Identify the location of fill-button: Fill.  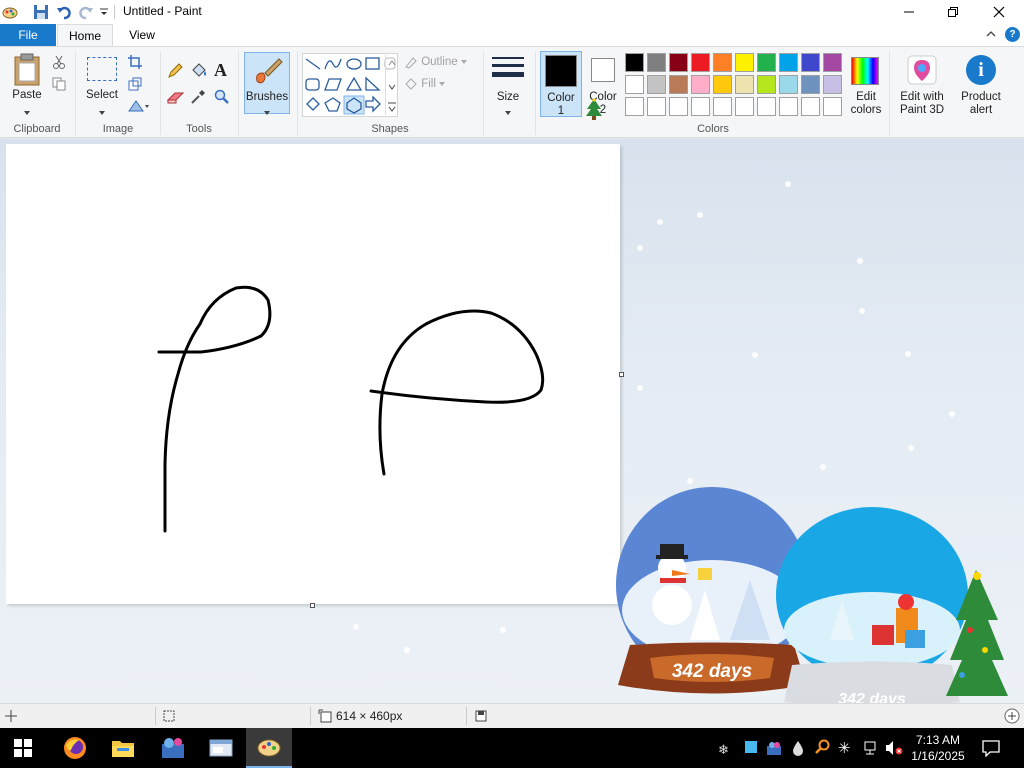
(442, 85).